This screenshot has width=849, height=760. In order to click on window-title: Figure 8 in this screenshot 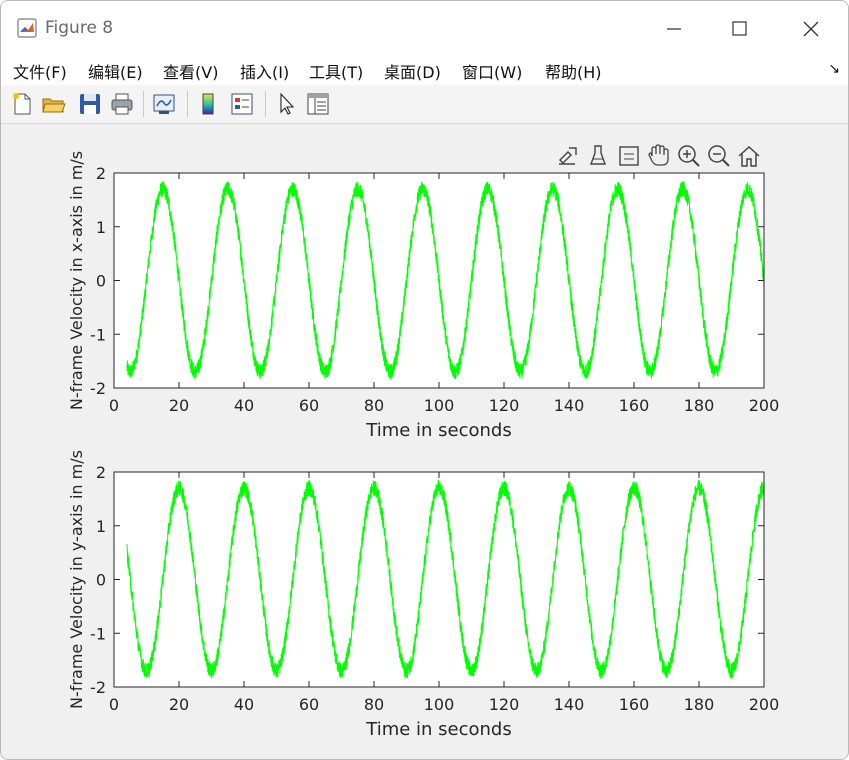, I will do `click(79, 28)`.